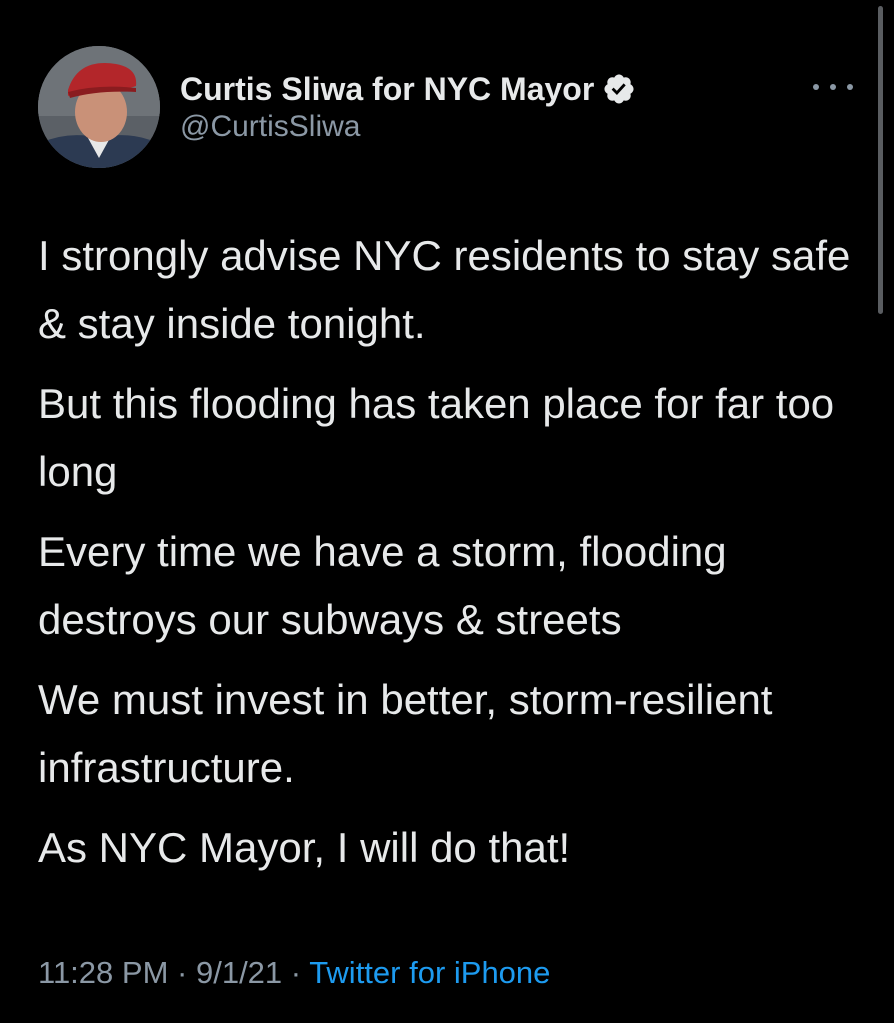 Image resolution: width=894 pixels, height=1023 pixels. I want to click on tweet-header: Curtis Sliwa for NYC Mayor @CurtisSliwa, so click(448, 108).